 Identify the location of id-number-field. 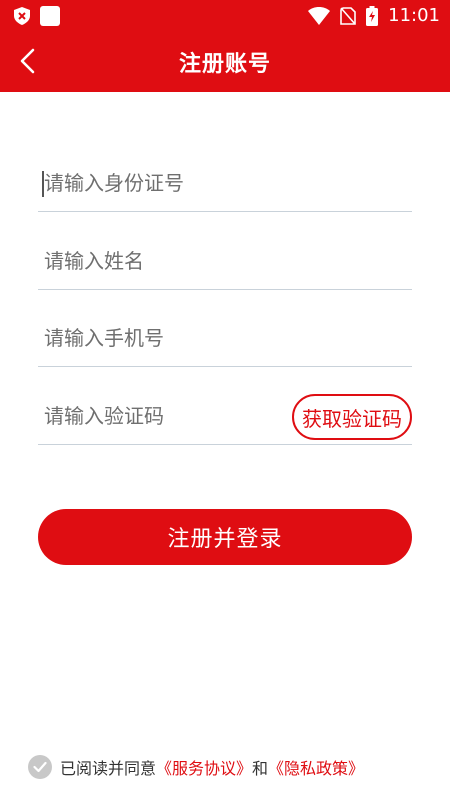
(225, 185).